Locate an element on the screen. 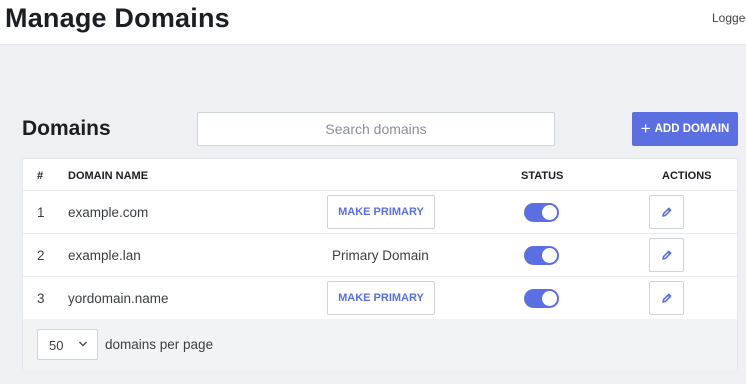 This screenshot has width=746, height=384. table-row: 2 example.lan Primary Domain is located at coordinates (380, 255).